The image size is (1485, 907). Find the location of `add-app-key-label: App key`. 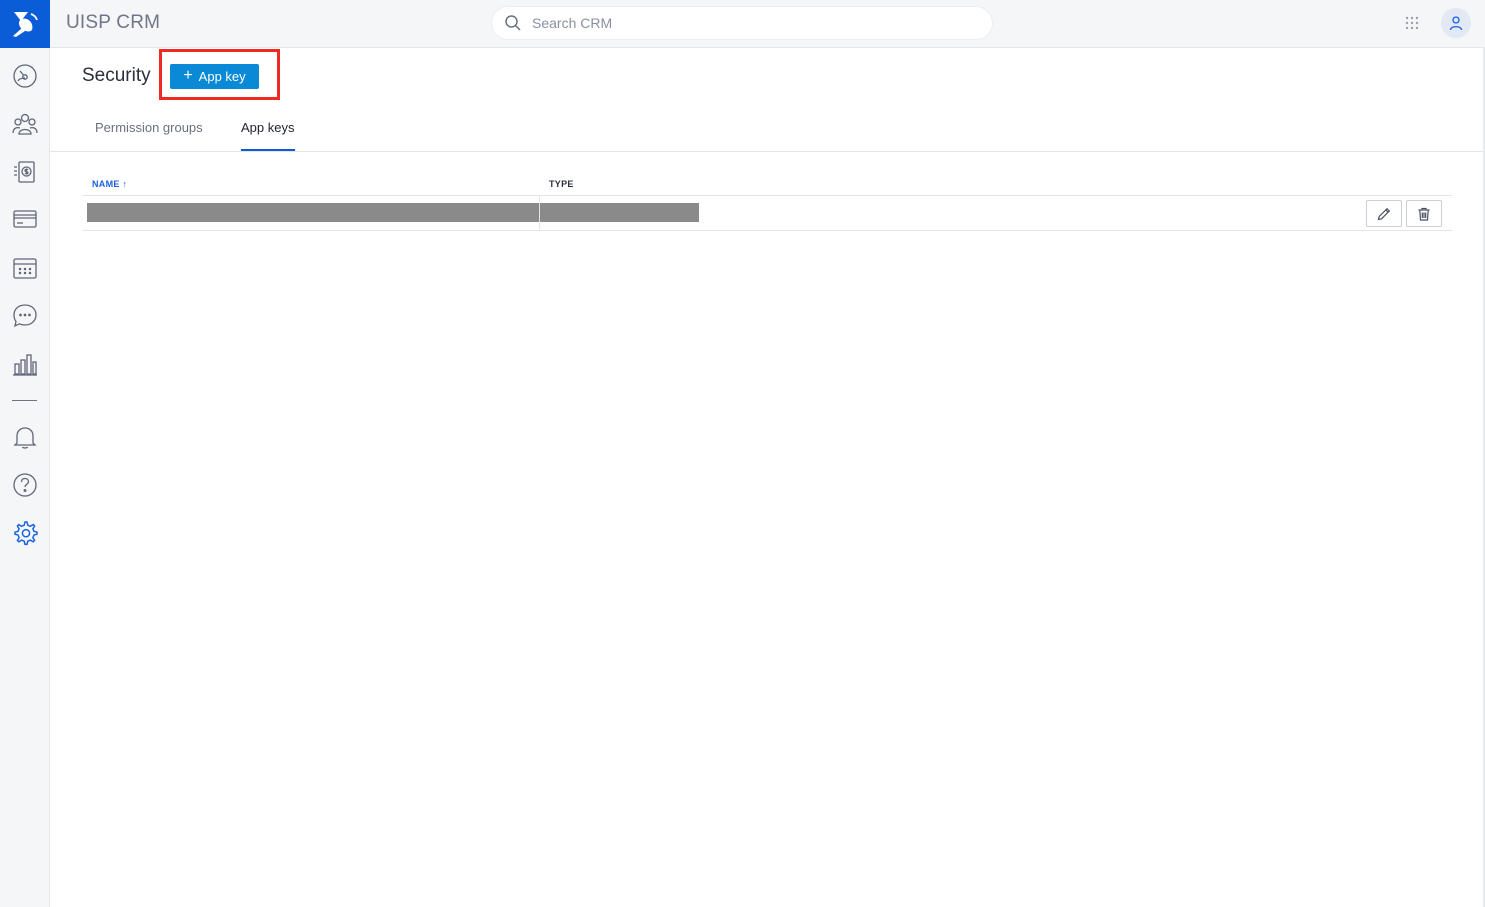

add-app-key-label: App key is located at coordinates (222, 76).